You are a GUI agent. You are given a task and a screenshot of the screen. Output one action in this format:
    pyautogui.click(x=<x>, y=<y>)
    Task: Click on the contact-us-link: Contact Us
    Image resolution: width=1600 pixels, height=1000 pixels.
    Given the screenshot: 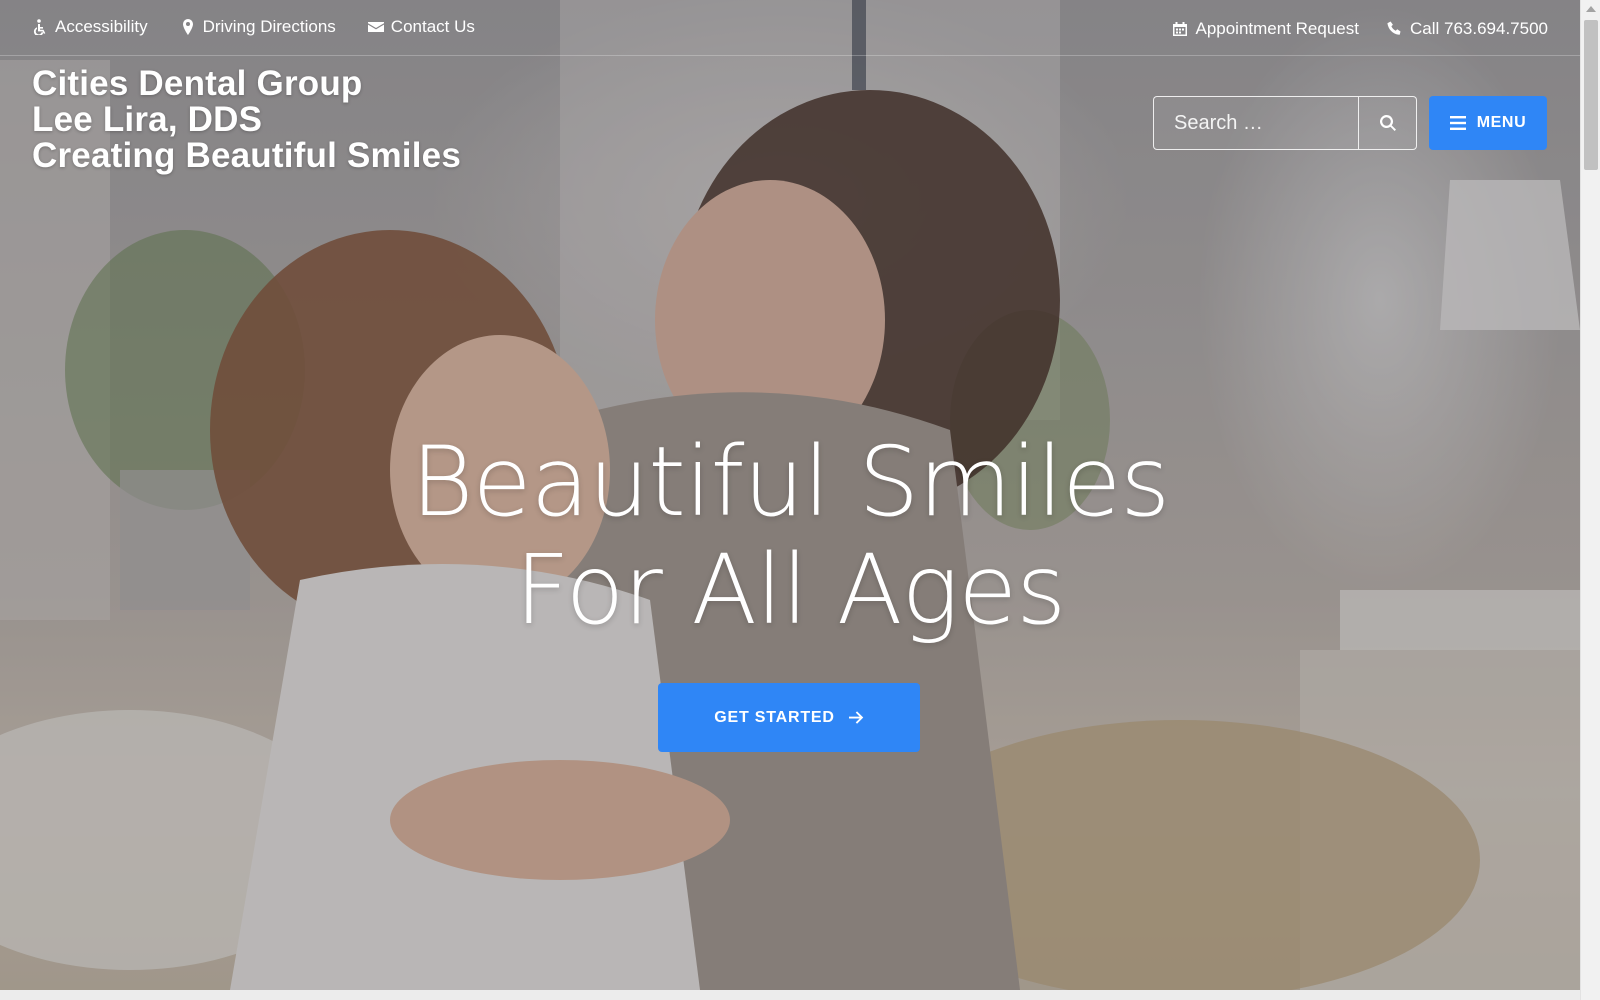 What is the action you would take?
    pyautogui.click(x=421, y=27)
    